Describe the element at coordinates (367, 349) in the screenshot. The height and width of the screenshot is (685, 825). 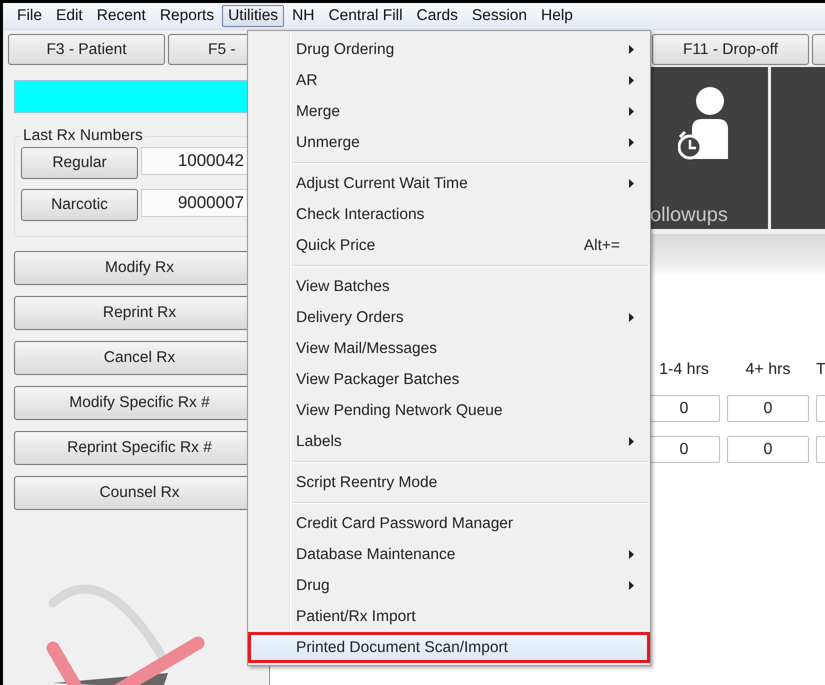
I see `menu-item-label: View Mail/Messages` at that location.